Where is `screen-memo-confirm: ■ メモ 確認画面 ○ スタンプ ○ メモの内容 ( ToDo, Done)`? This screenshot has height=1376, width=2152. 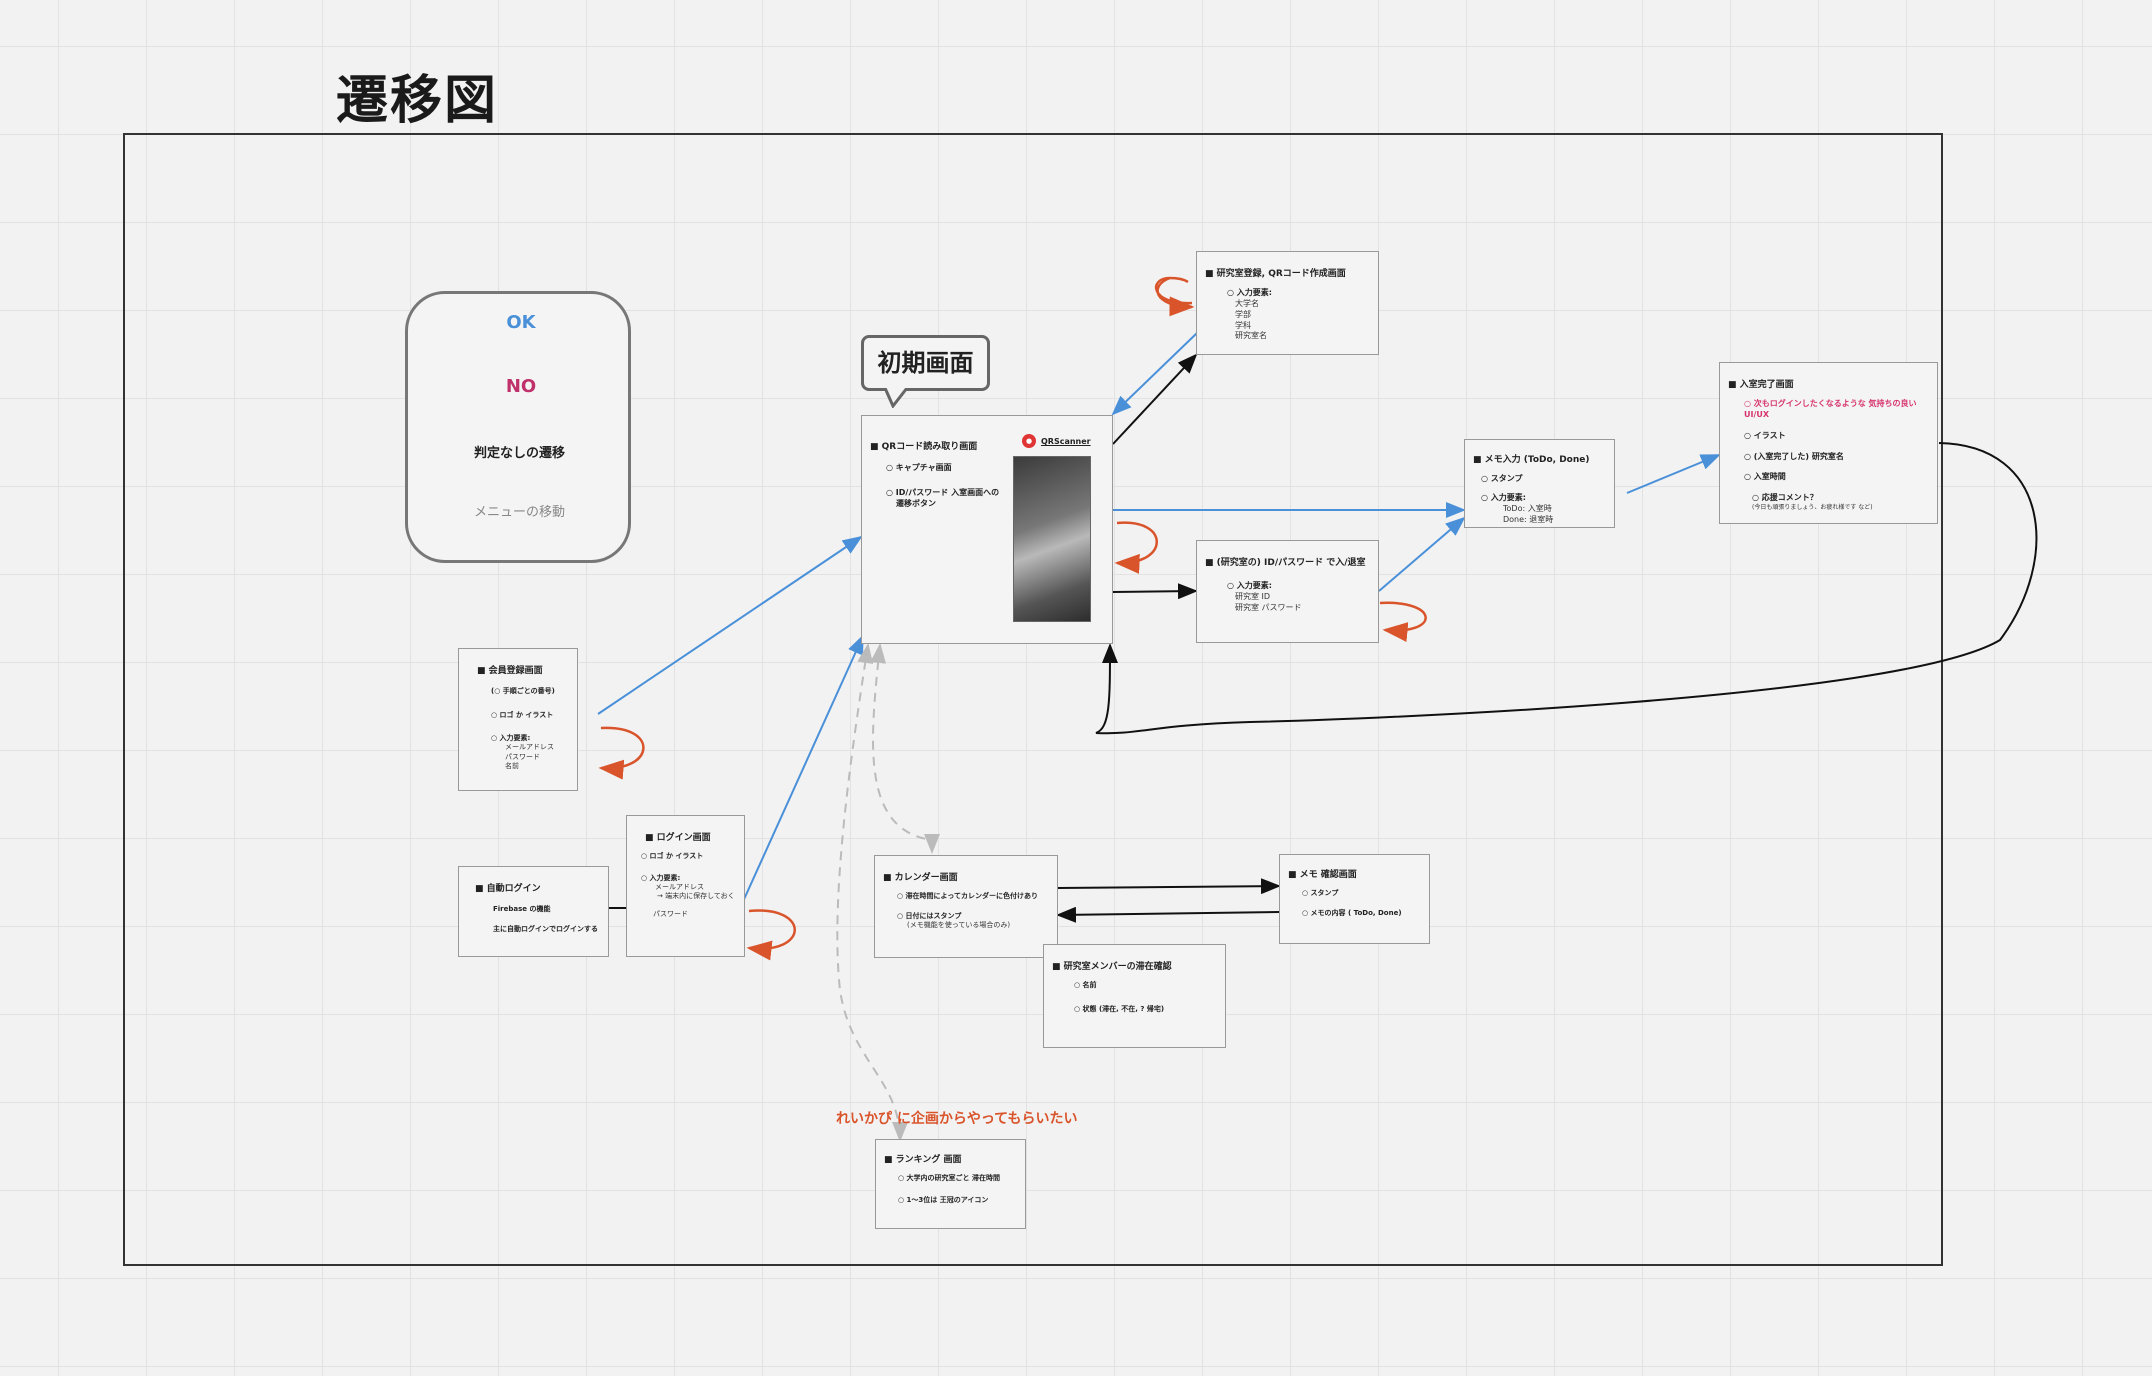 screen-memo-confirm: ■ メモ 確認画面 ○ スタンプ ○ メモの内容 ( ToDo, Done) is located at coordinates (1354, 899).